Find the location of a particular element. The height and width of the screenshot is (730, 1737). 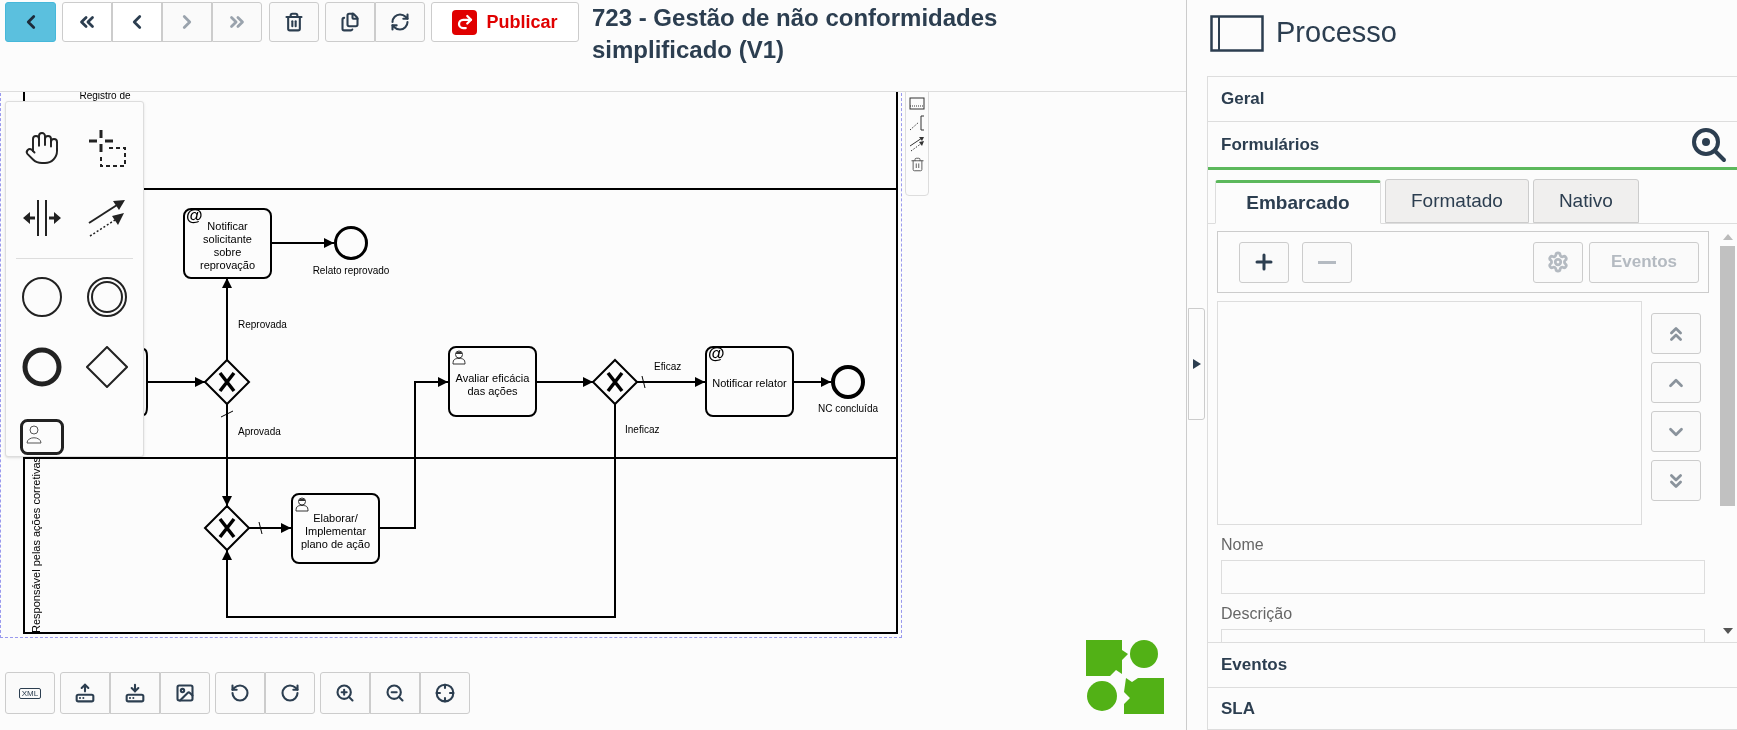

undo-icon is located at coordinates (240, 693).